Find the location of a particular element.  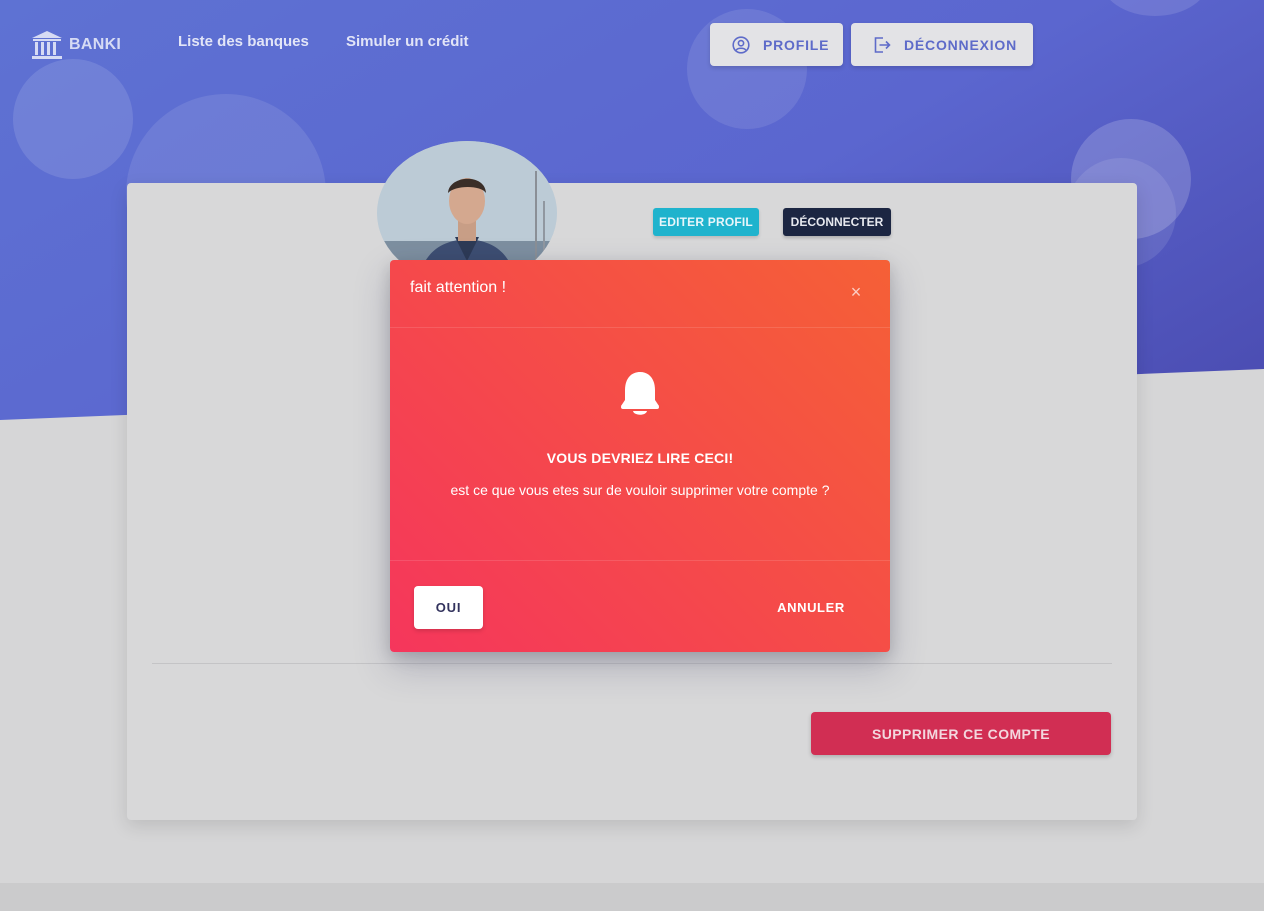

brand-name: BANKI is located at coordinates (95, 44).